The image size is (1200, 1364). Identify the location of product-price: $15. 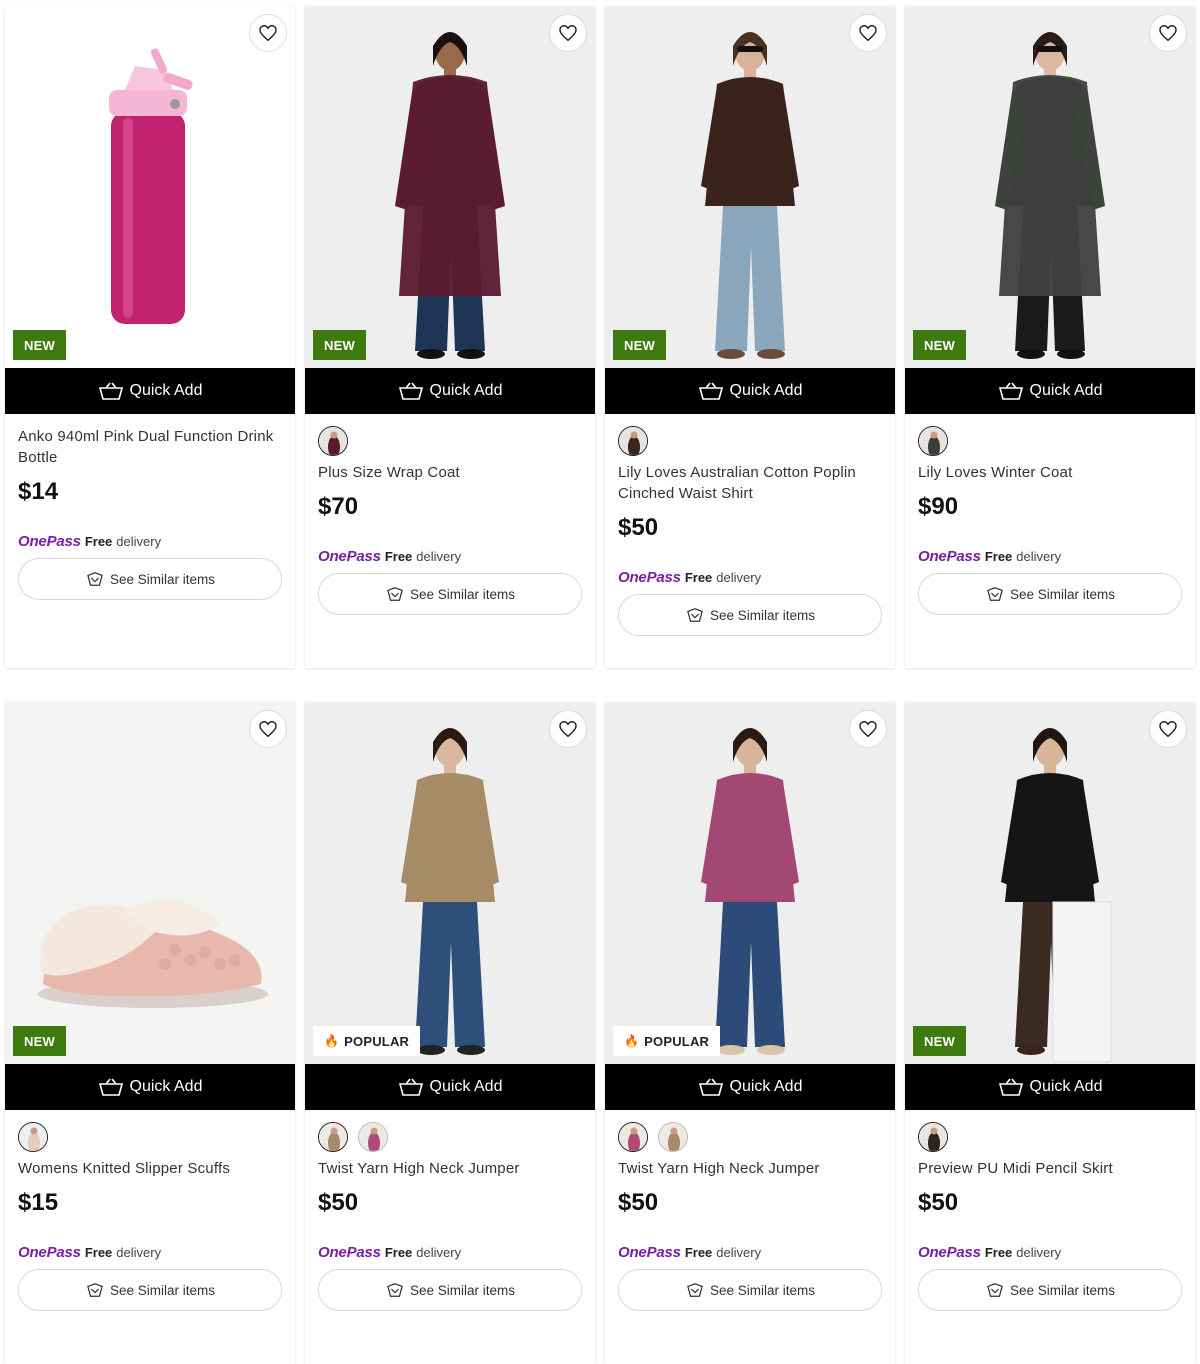
(38, 1202).